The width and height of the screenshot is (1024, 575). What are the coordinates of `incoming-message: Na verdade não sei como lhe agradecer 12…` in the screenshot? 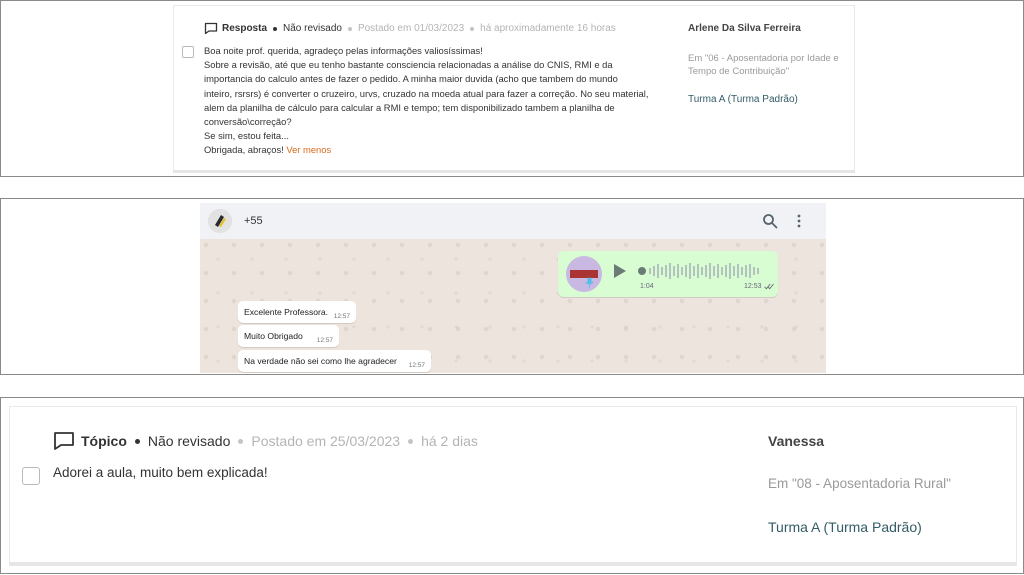 It's located at (334, 361).